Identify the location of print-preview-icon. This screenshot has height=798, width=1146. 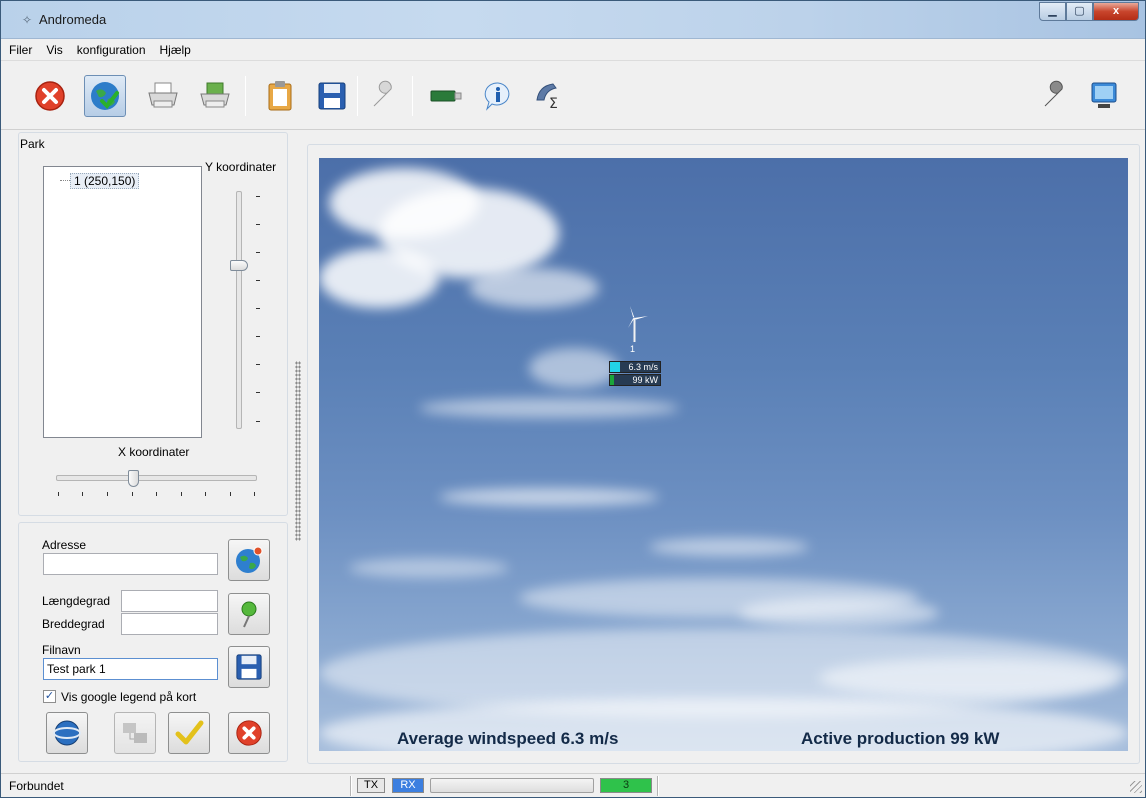
(215, 96).